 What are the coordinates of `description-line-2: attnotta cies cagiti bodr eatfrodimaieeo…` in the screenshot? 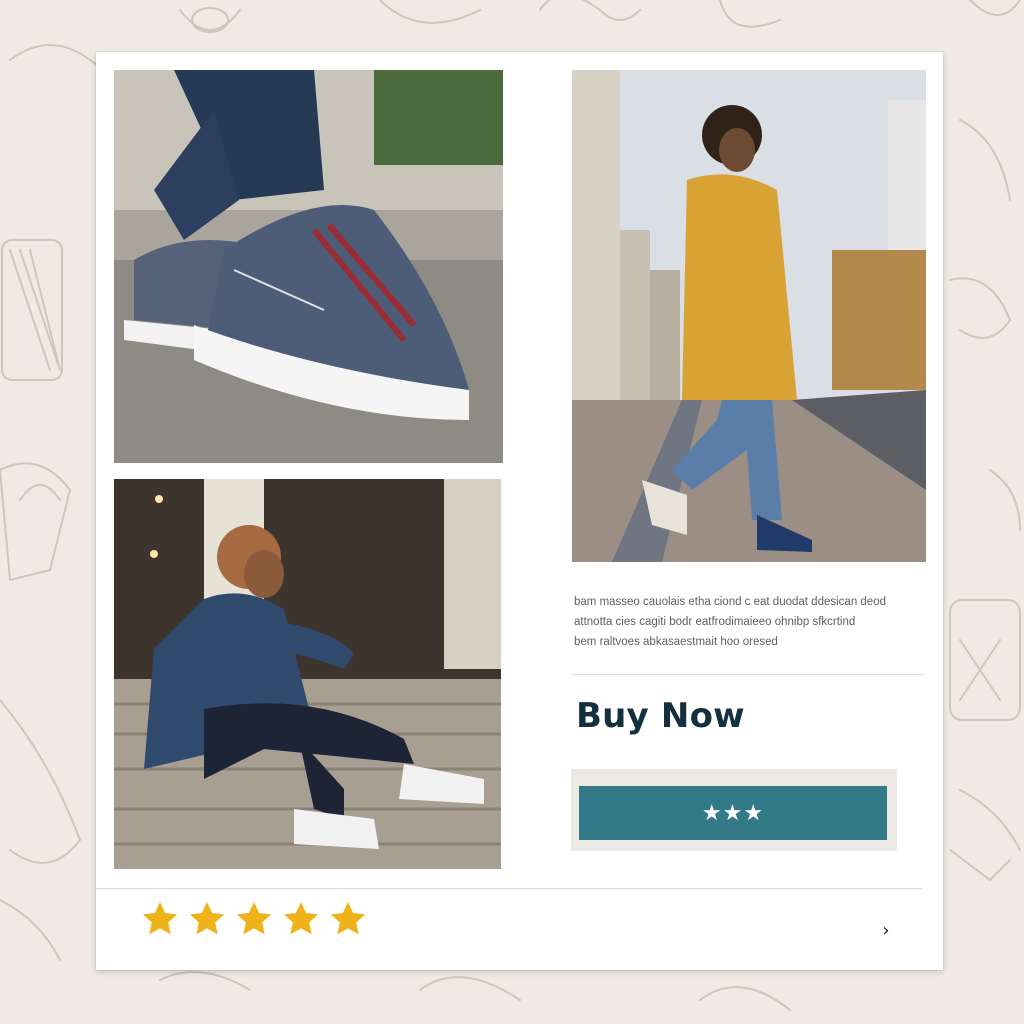 It's located at (715, 622).